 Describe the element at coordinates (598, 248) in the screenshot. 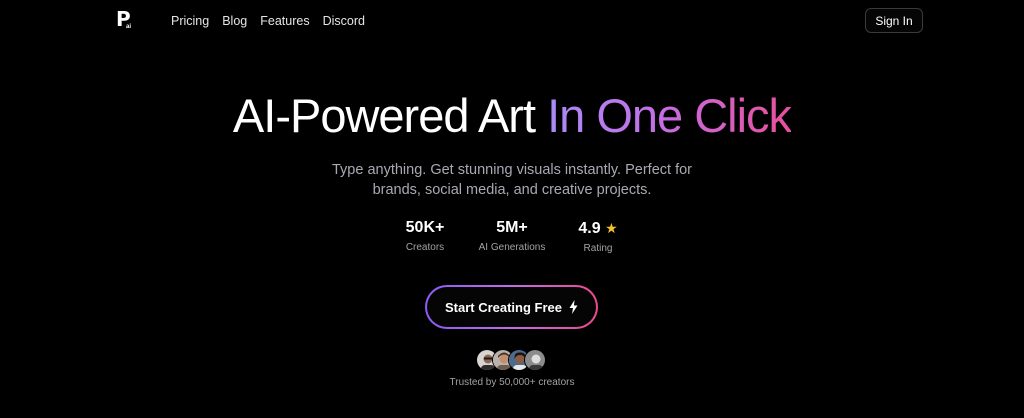

I see `stat-label: Rating` at that location.